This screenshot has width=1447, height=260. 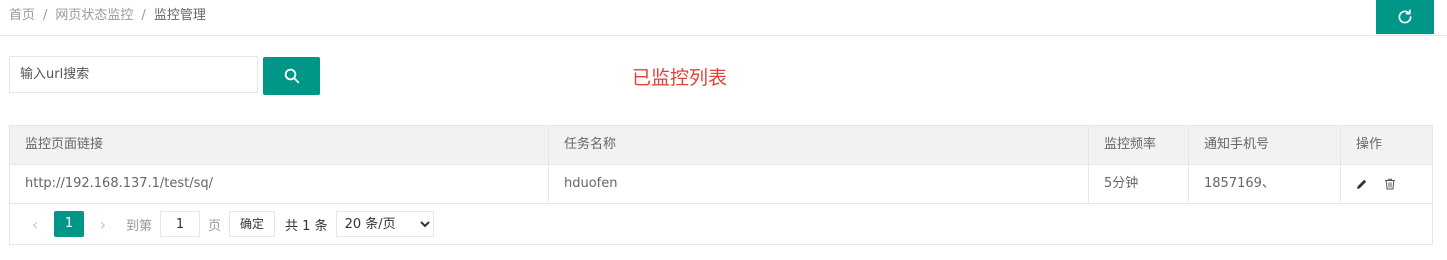 I want to click on cell-url: http://192.168.137.1/test/sq/, so click(x=279, y=184).